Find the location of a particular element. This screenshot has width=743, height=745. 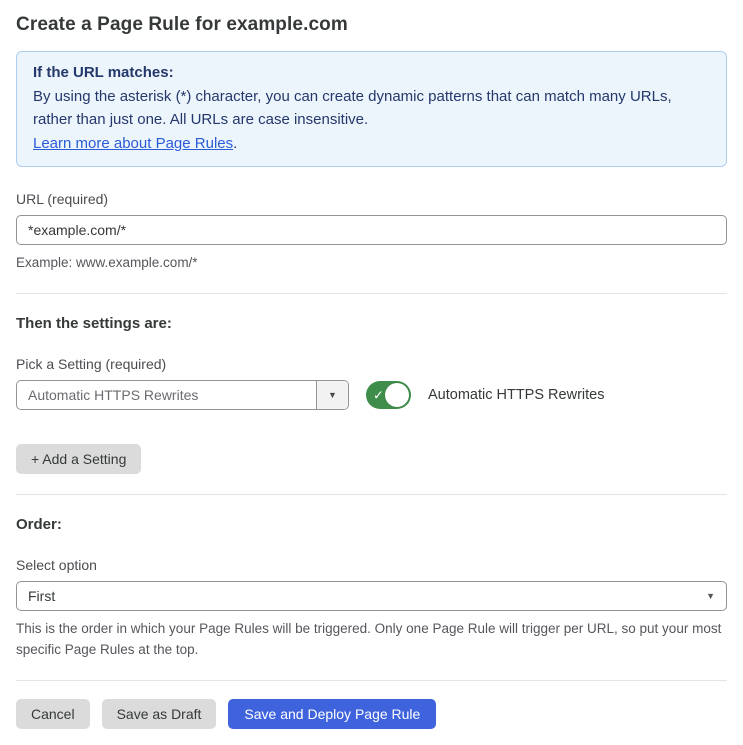

setting-select: Automatic HTTPS Rewrites ▼ is located at coordinates (182, 395).